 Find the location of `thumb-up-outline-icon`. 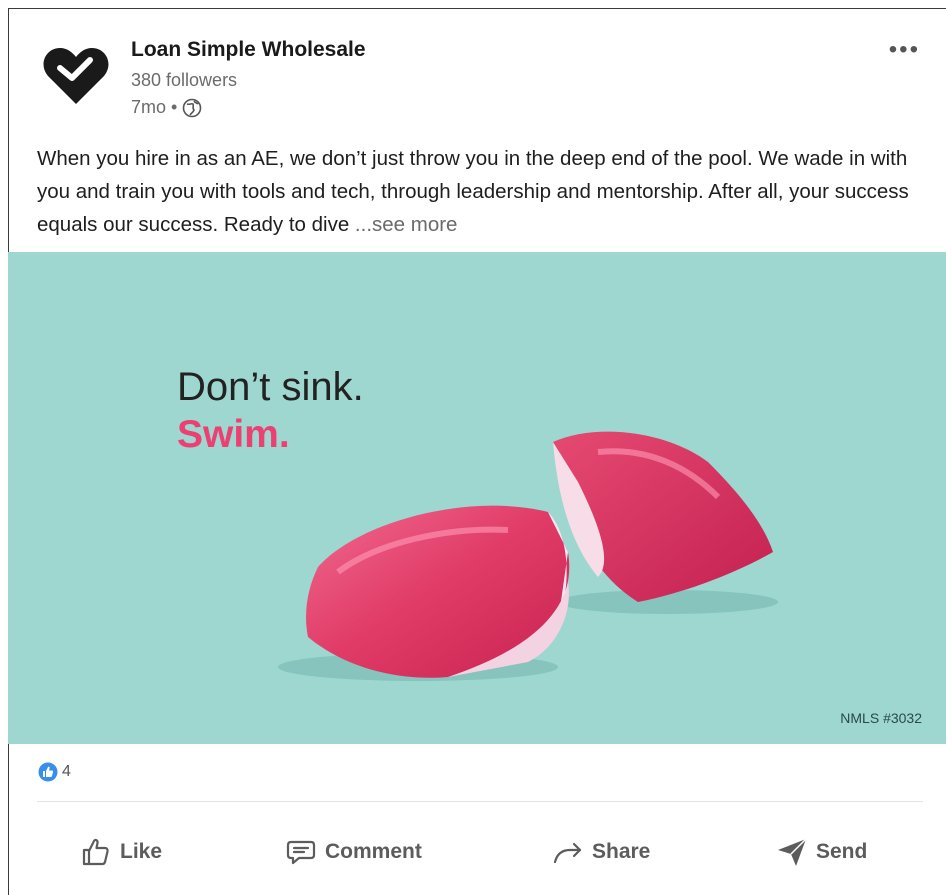

thumb-up-outline-icon is located at coordinates (95, 852).